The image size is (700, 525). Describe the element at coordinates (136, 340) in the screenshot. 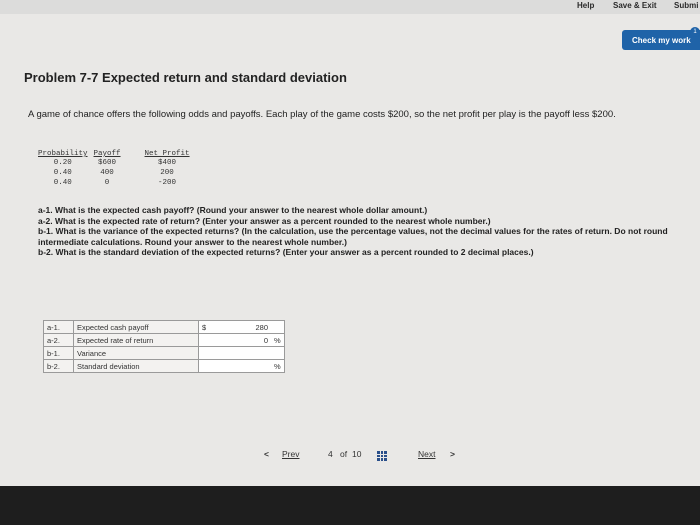

I see `answer-description: Expected rate of return` at that location.